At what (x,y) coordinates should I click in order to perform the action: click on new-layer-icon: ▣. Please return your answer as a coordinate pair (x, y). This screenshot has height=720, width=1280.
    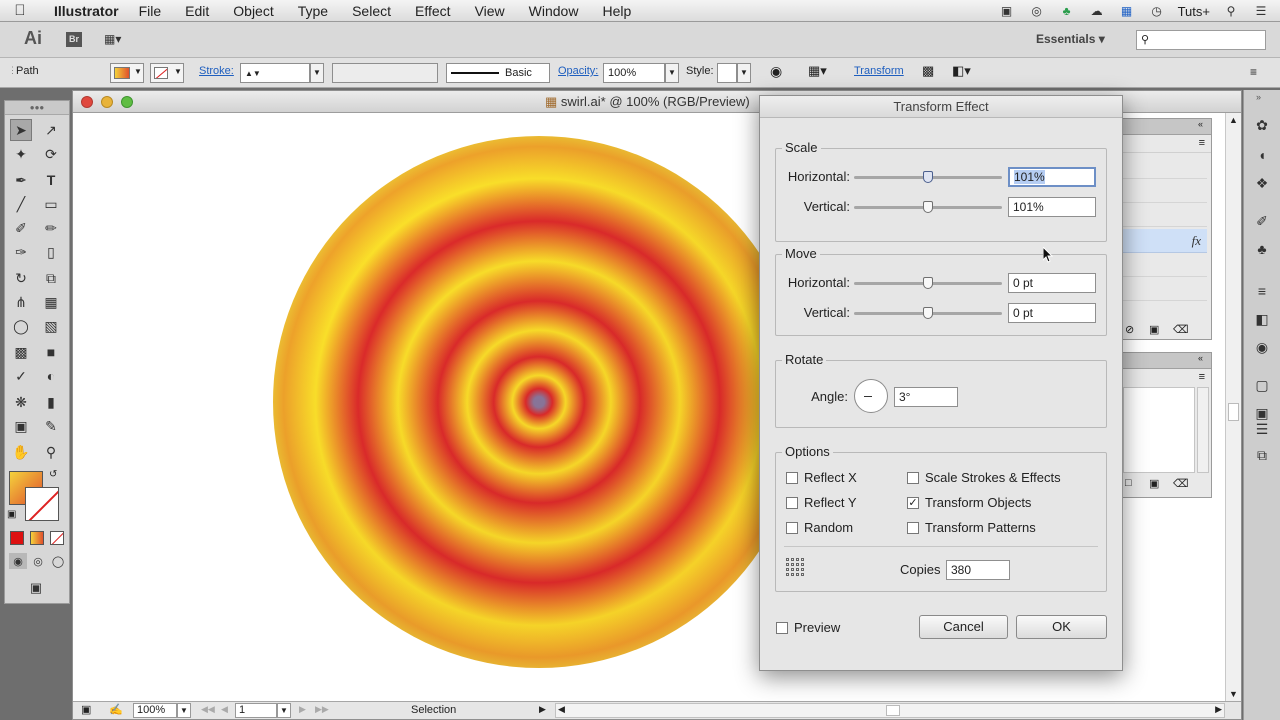
    Looking at the image, I should click on (1154, 483).